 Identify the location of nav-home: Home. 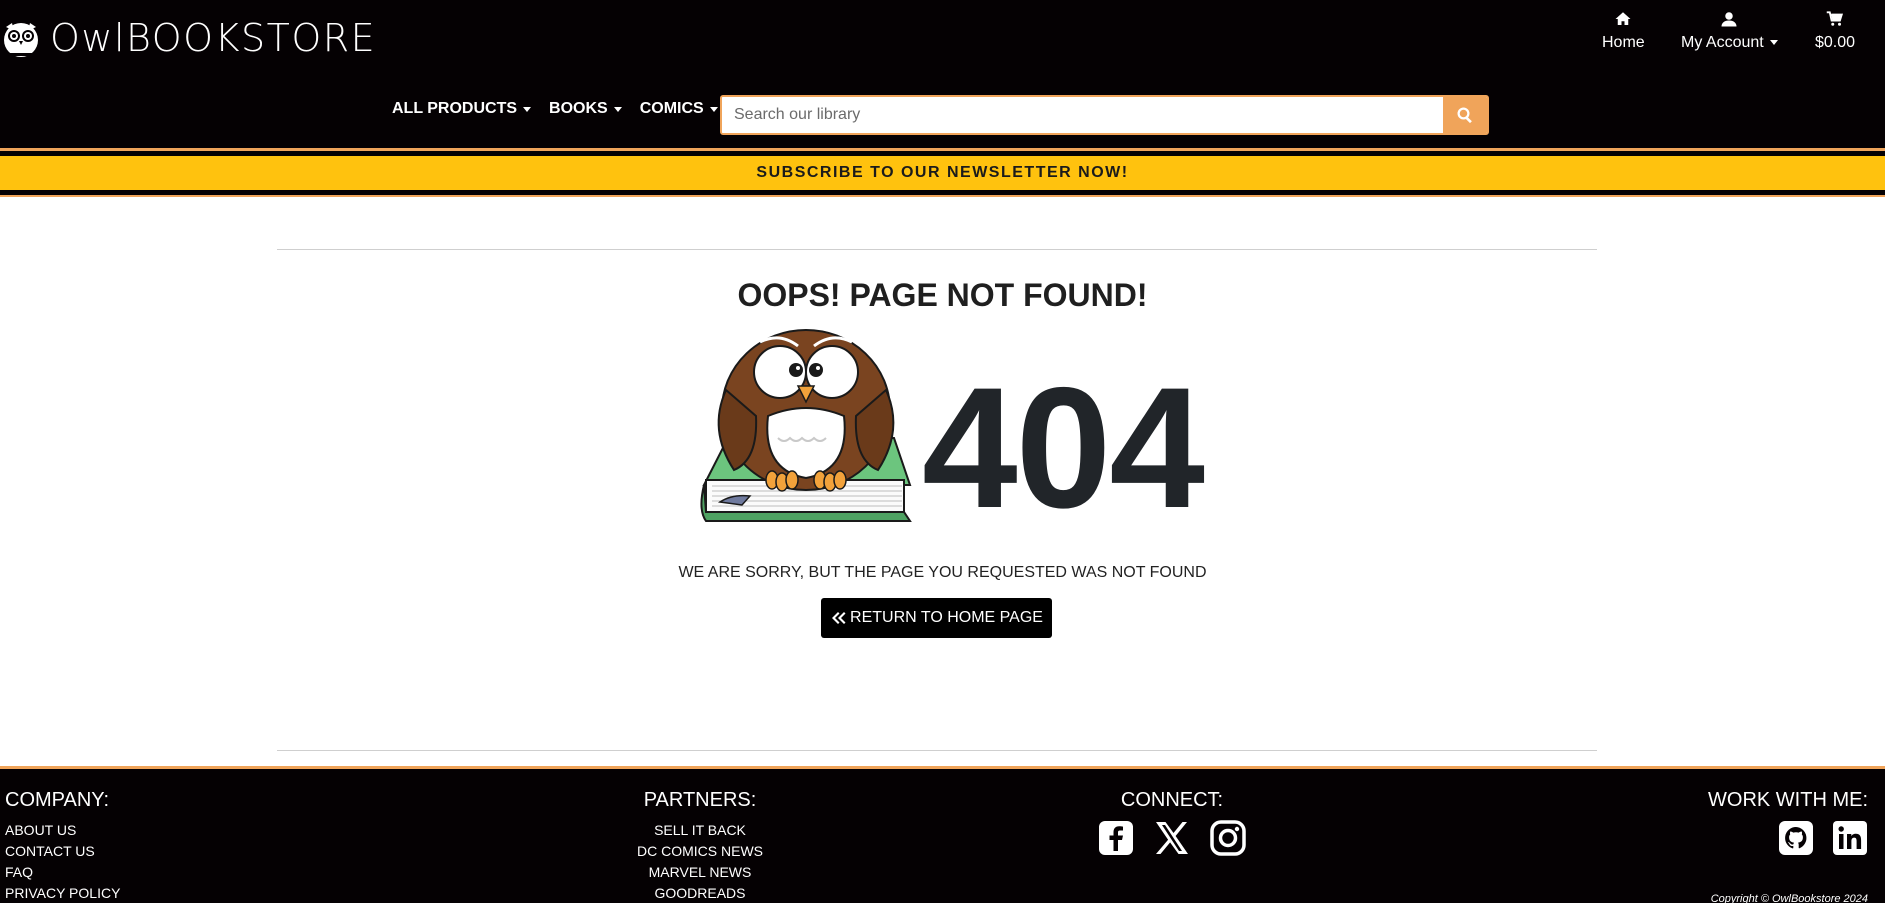
(1623, 31).